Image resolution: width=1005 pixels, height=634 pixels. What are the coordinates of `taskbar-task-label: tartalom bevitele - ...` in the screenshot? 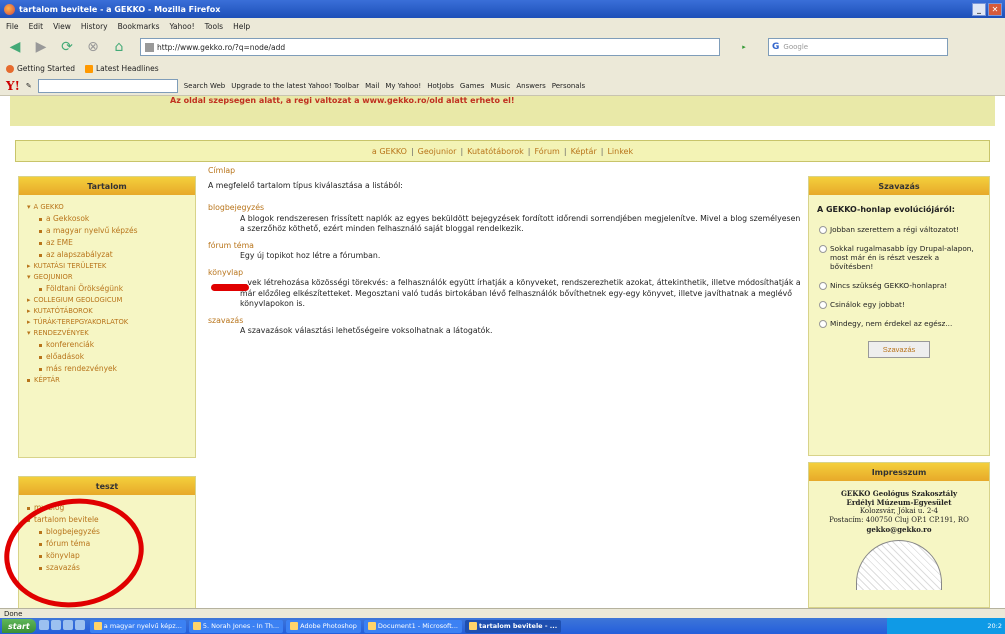 It's located at (518, 626).